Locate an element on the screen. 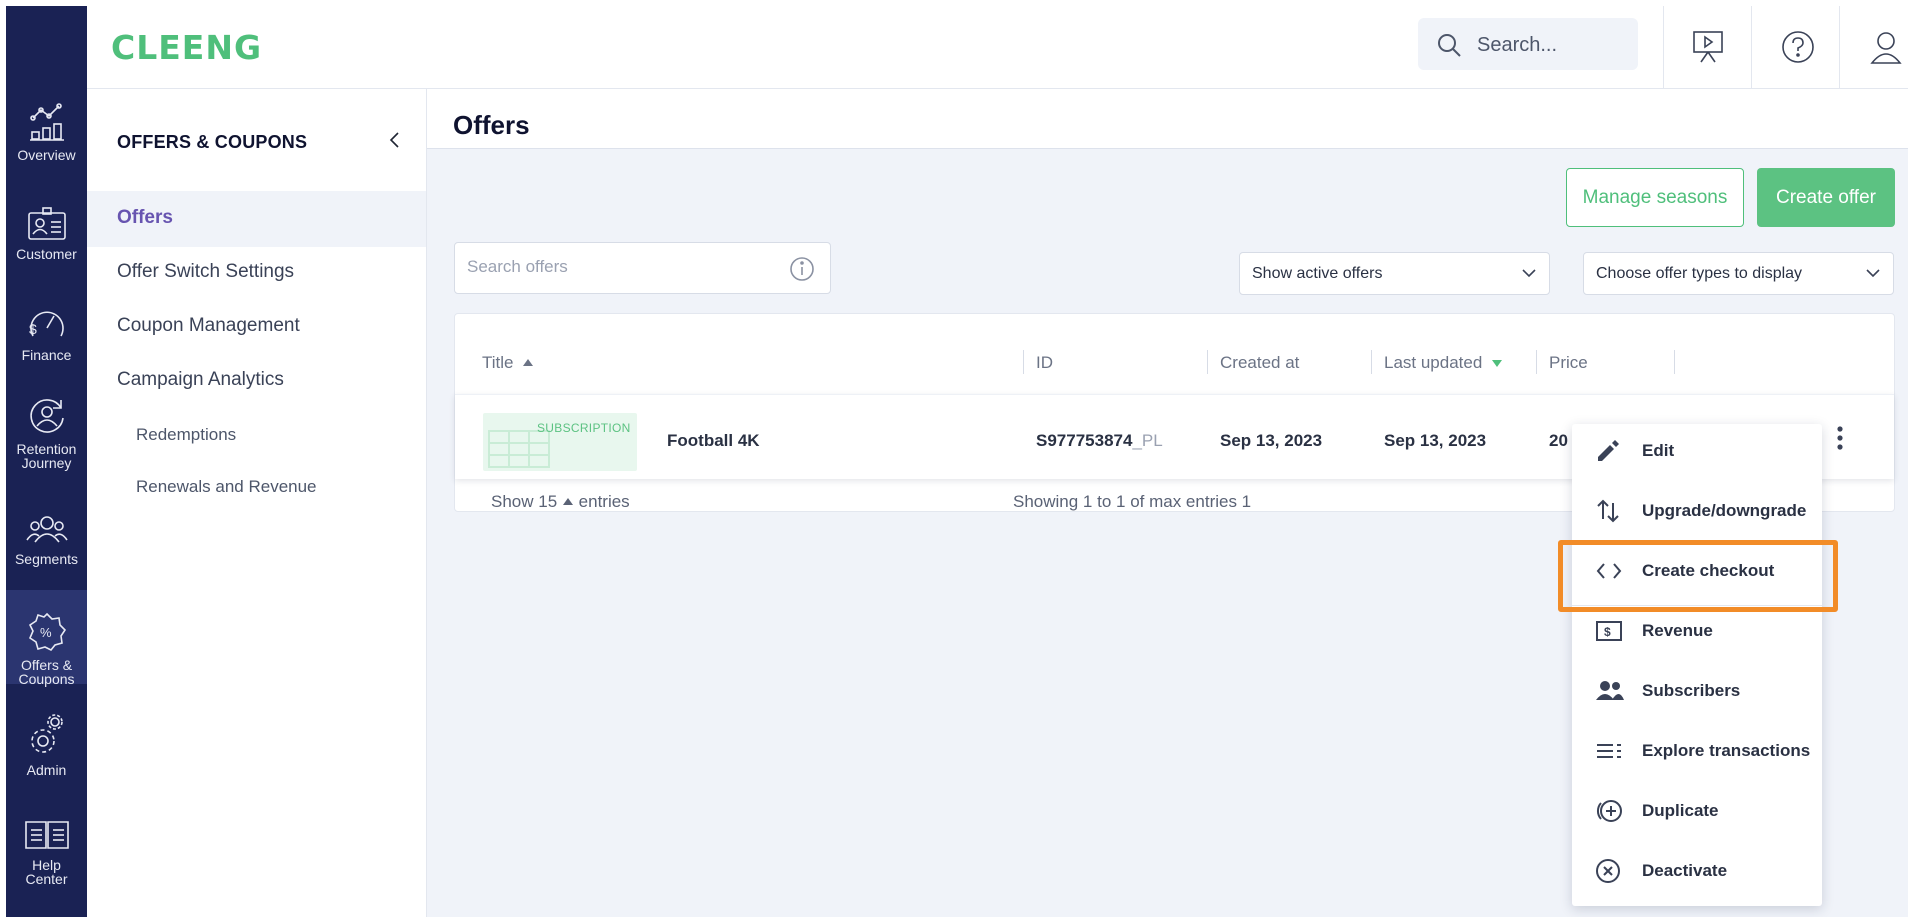 Image resolution: width=1920 pixels, height=923 pixels. caret-up-icon is located at coordinates (567, 501).